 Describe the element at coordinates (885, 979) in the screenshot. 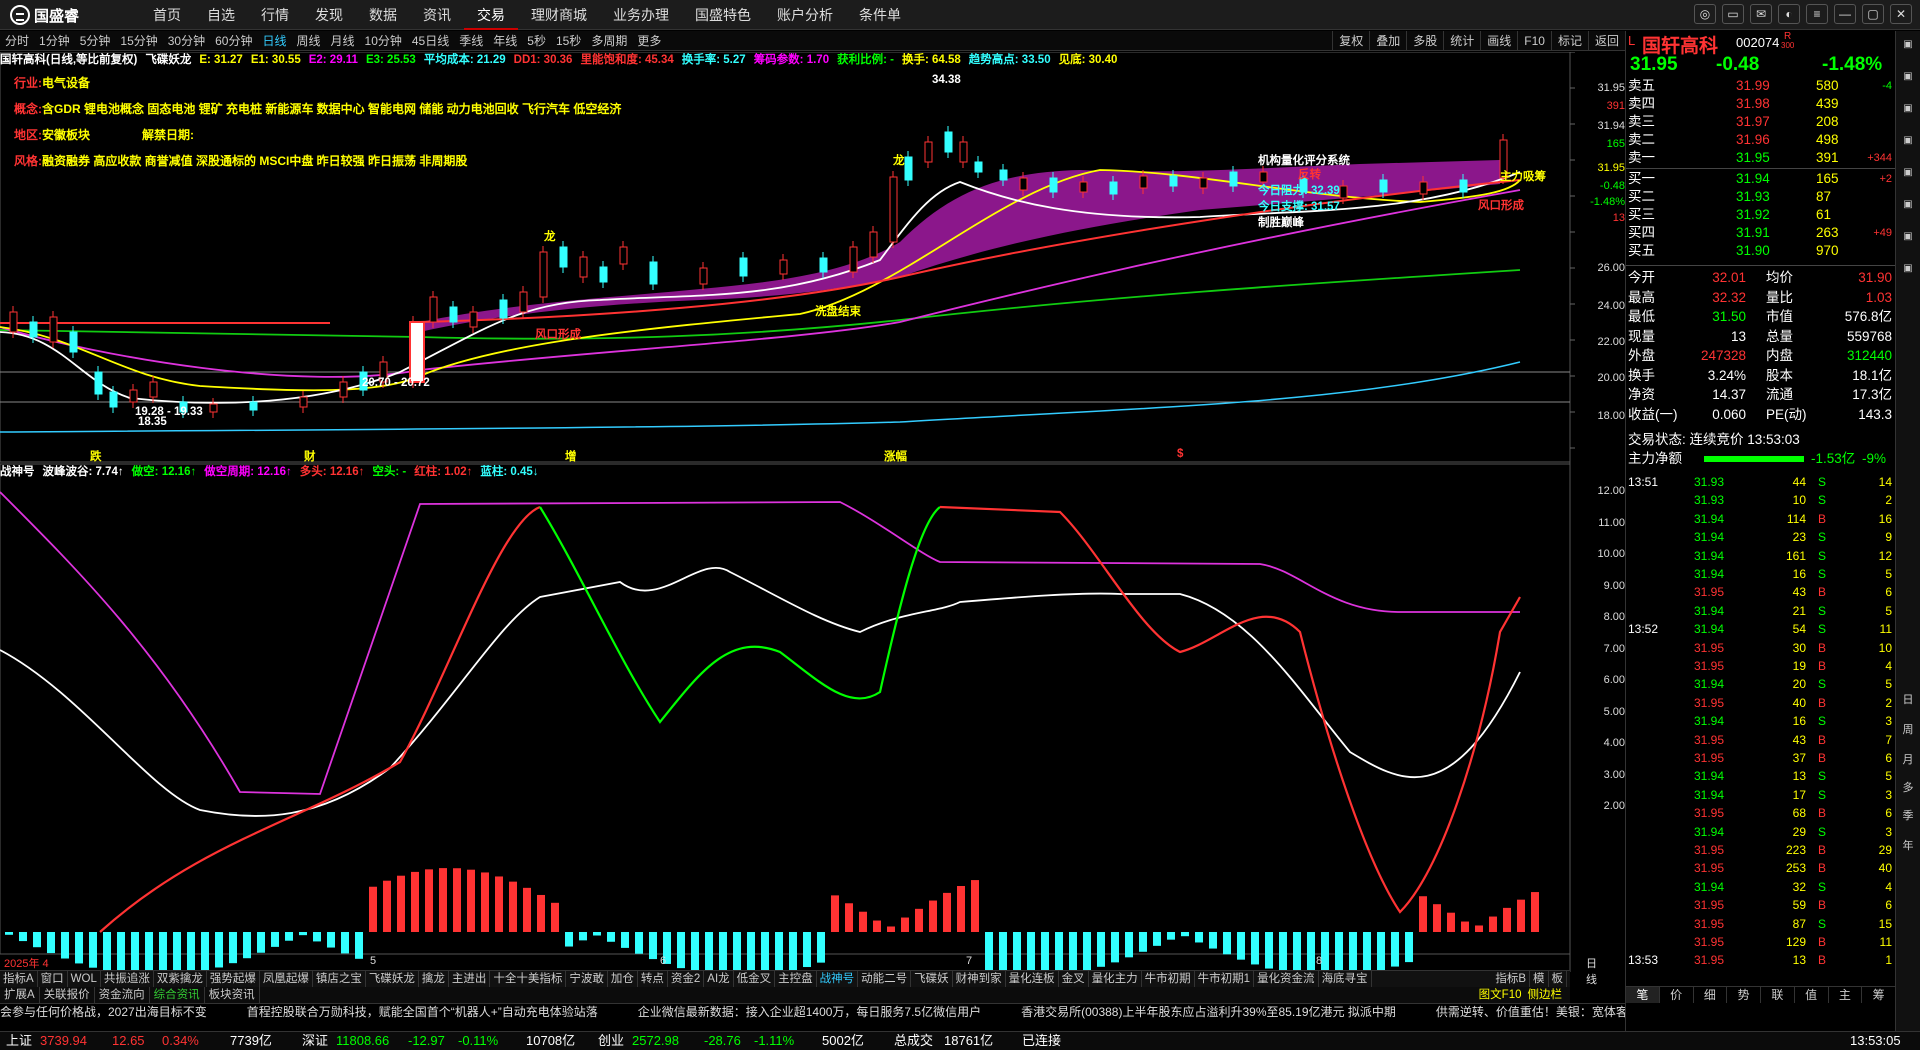

I see `indicator-tab: 动能二号` at that location.